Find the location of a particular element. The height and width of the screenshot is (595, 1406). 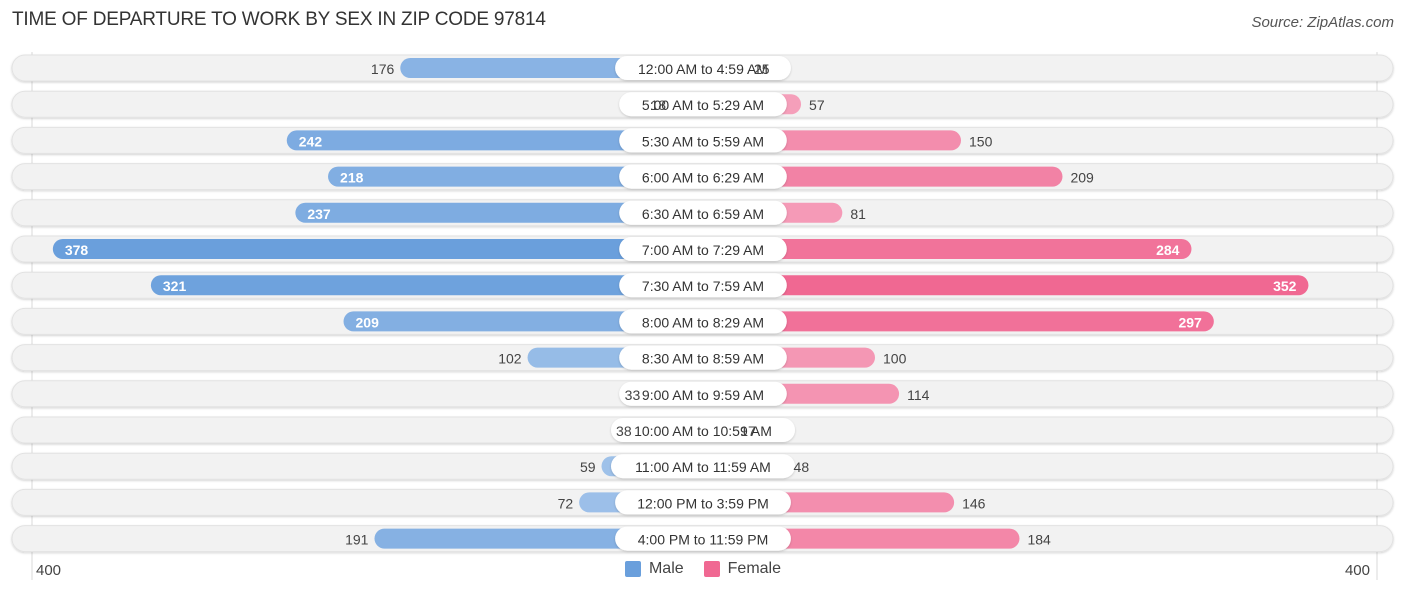

chart-row: 5:00 AM to 5:29 AM18 57 is located at coordinates (702, 104).